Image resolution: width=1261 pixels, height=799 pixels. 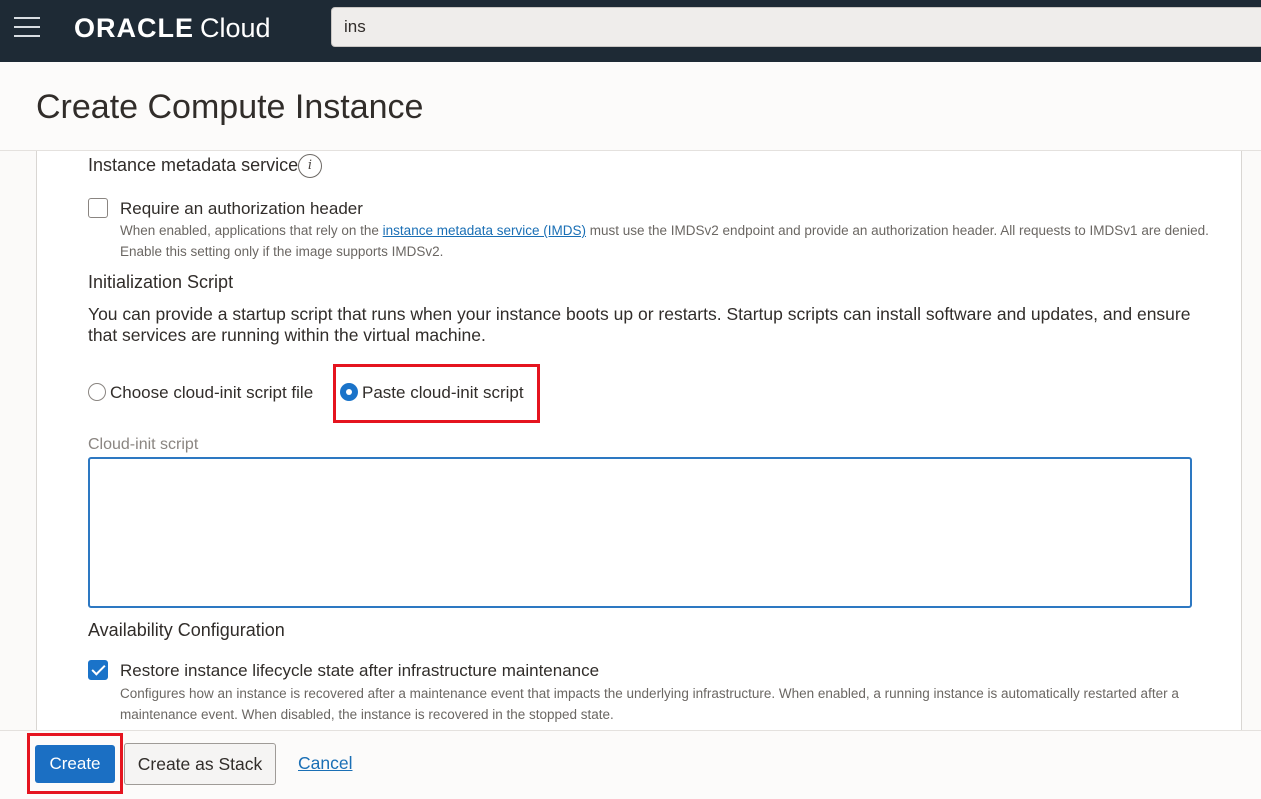 I want to click on oracle-cloud-logo: ORACLE Cloud, so click(x=172, y=28).